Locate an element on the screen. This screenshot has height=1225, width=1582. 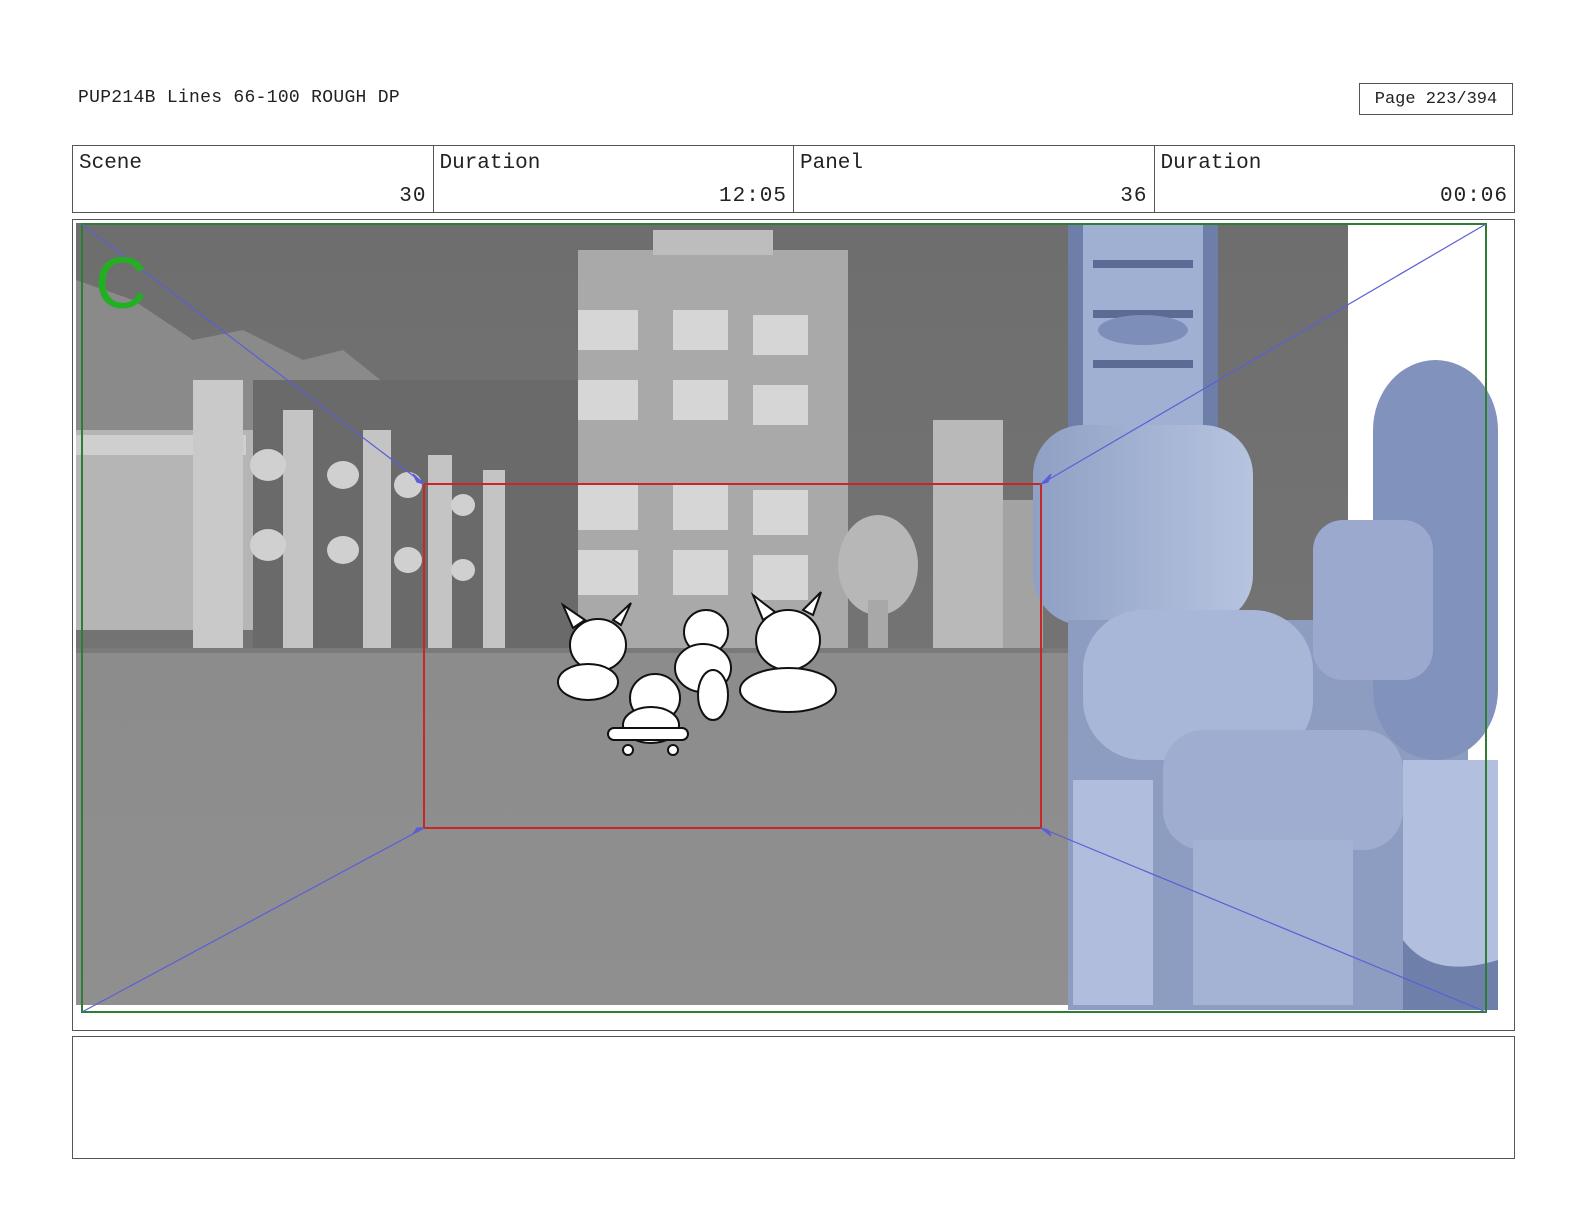
scene-duration-label: Duration is located at coordinates (490, 163).